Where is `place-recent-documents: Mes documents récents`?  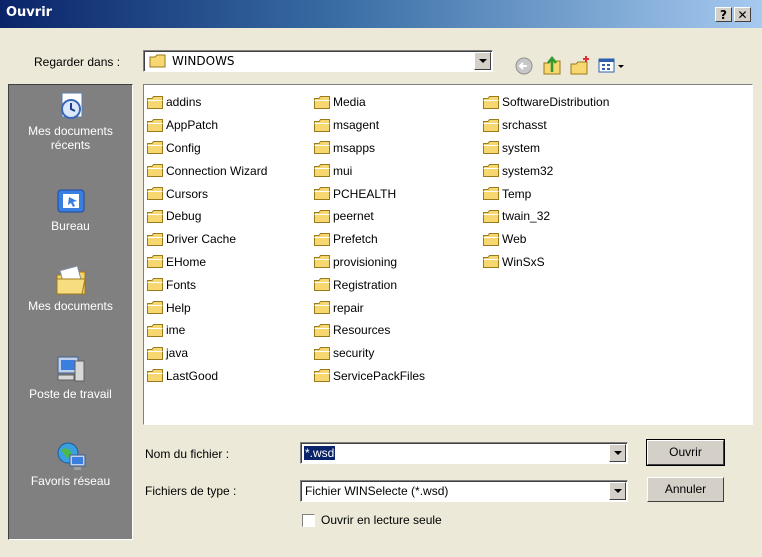
place-recent-documents: Mes documents récents is located at coordinates (70, 121).